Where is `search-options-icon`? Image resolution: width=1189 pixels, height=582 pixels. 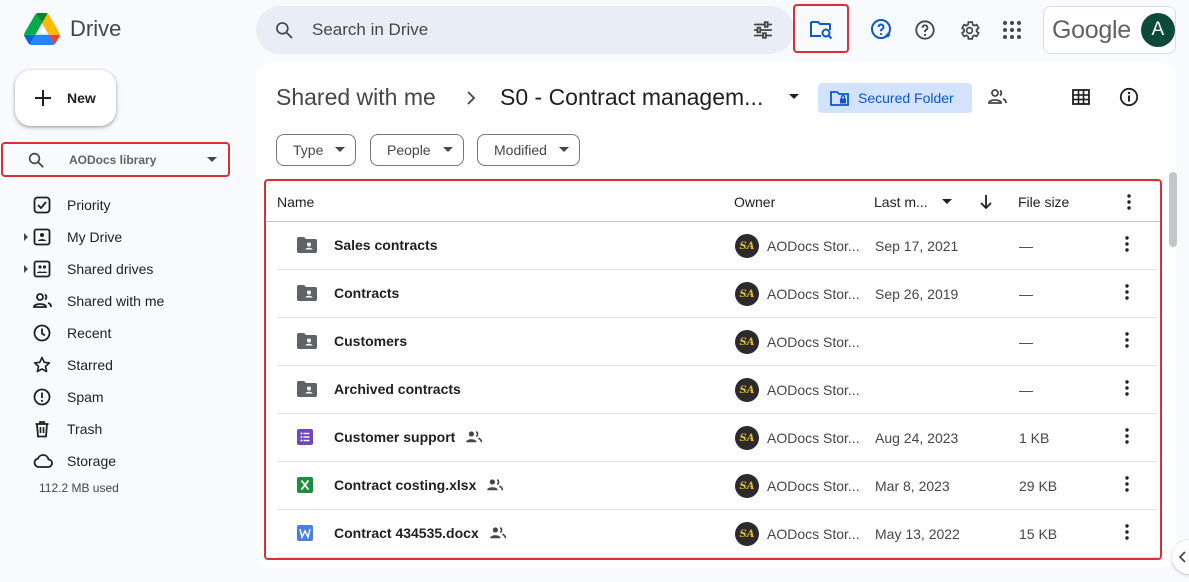 search-options-icon is located at coordinates (763, 30).